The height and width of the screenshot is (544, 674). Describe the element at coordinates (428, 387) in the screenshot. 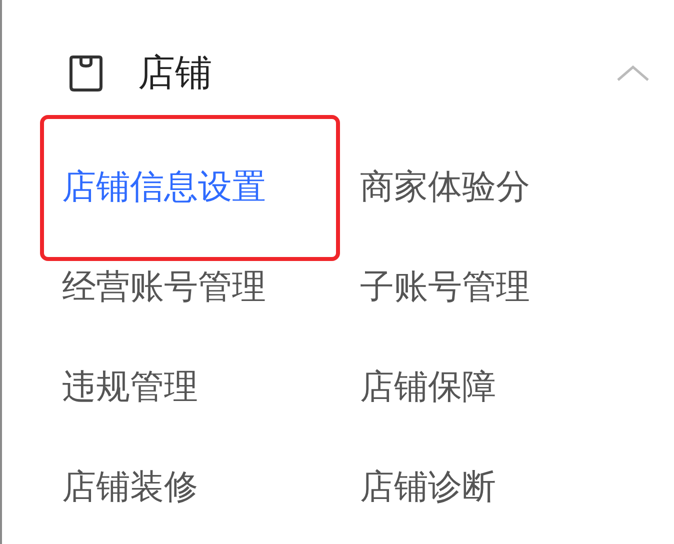

I see `menu-link: 店铺保障` at that location.